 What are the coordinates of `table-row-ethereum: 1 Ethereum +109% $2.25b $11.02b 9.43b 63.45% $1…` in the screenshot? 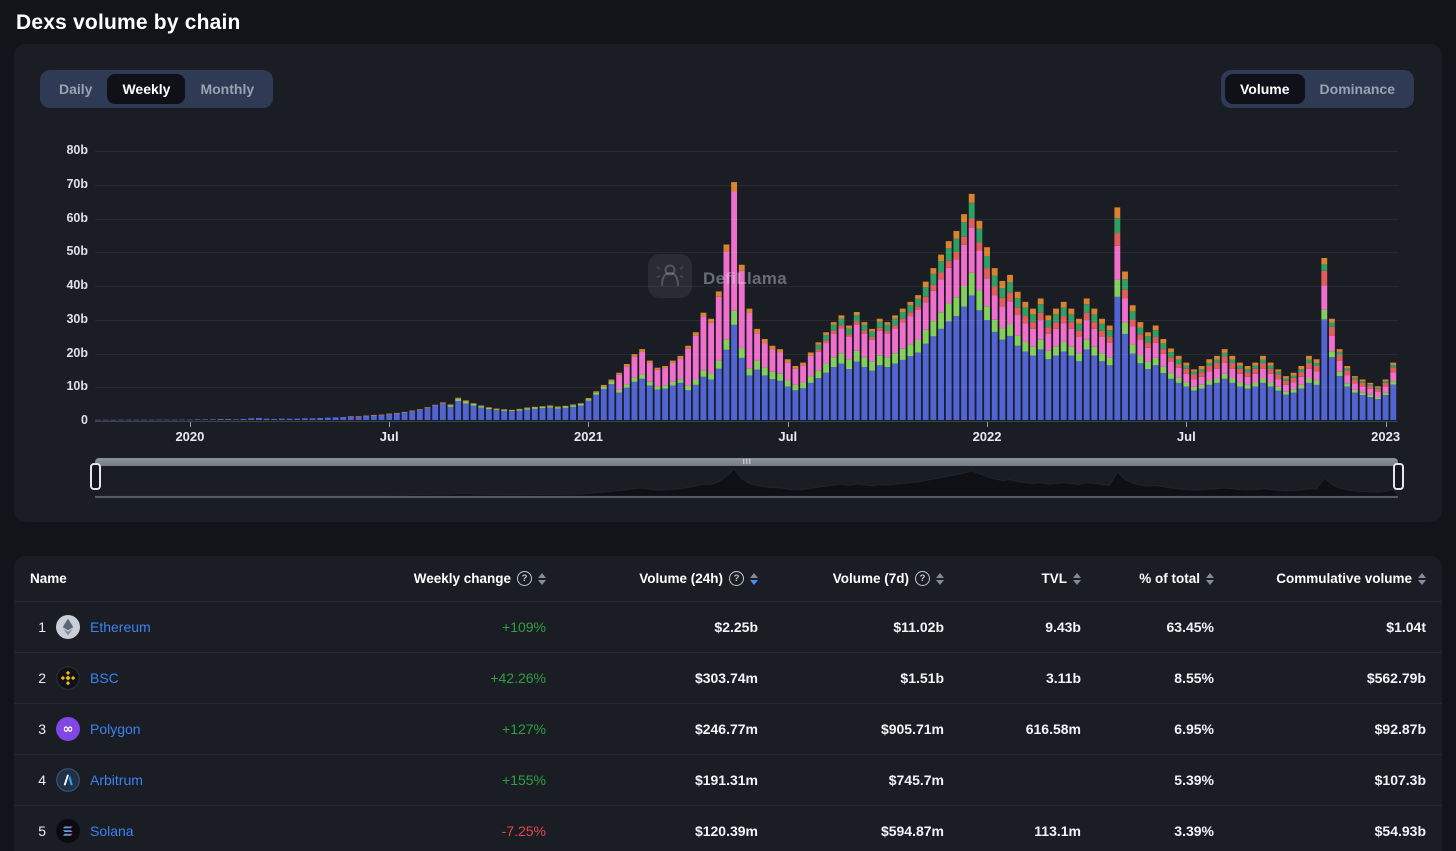 It's located at (728, 627).